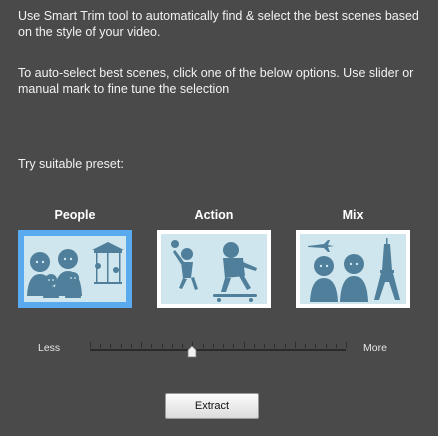 The width and height of the screenshot is (438, 436). I want to click on preset-people-button, so click(75, 269).